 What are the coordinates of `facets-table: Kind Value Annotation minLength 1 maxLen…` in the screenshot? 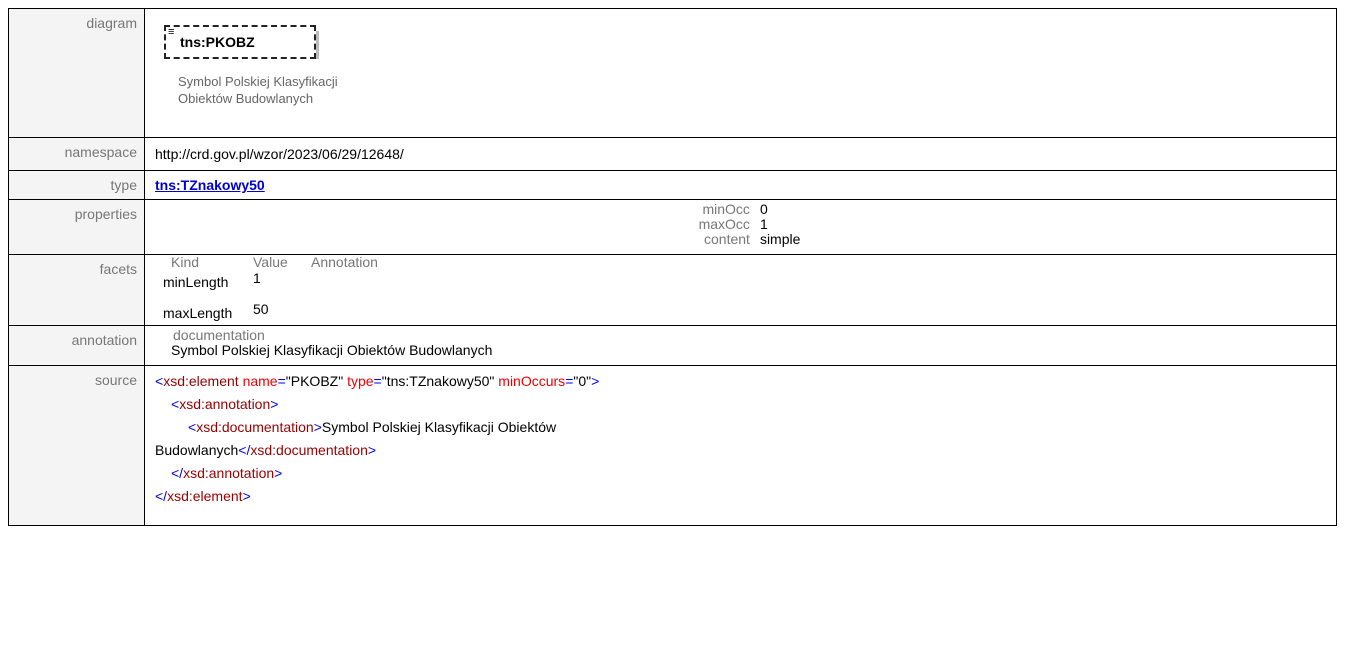 It's located at (270, 290).